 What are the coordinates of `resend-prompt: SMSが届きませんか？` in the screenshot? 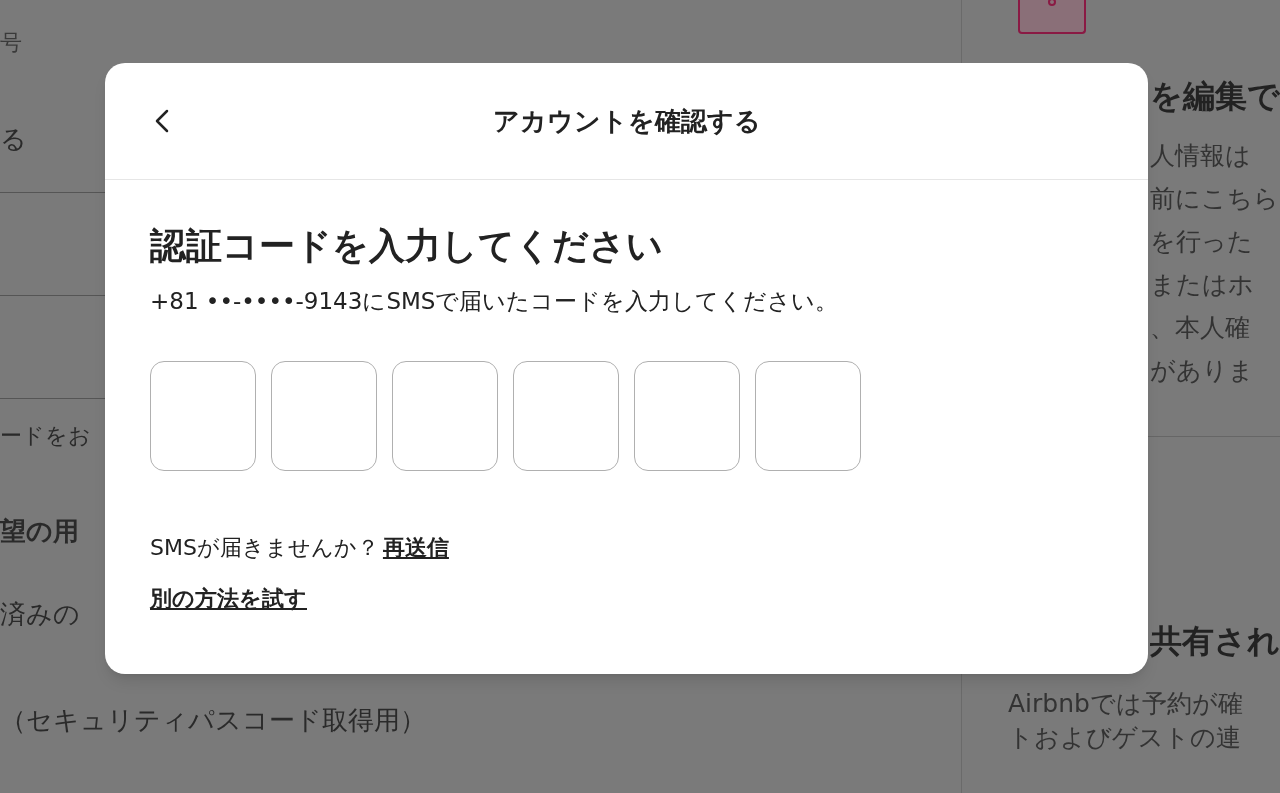 It's located at (264, 547).